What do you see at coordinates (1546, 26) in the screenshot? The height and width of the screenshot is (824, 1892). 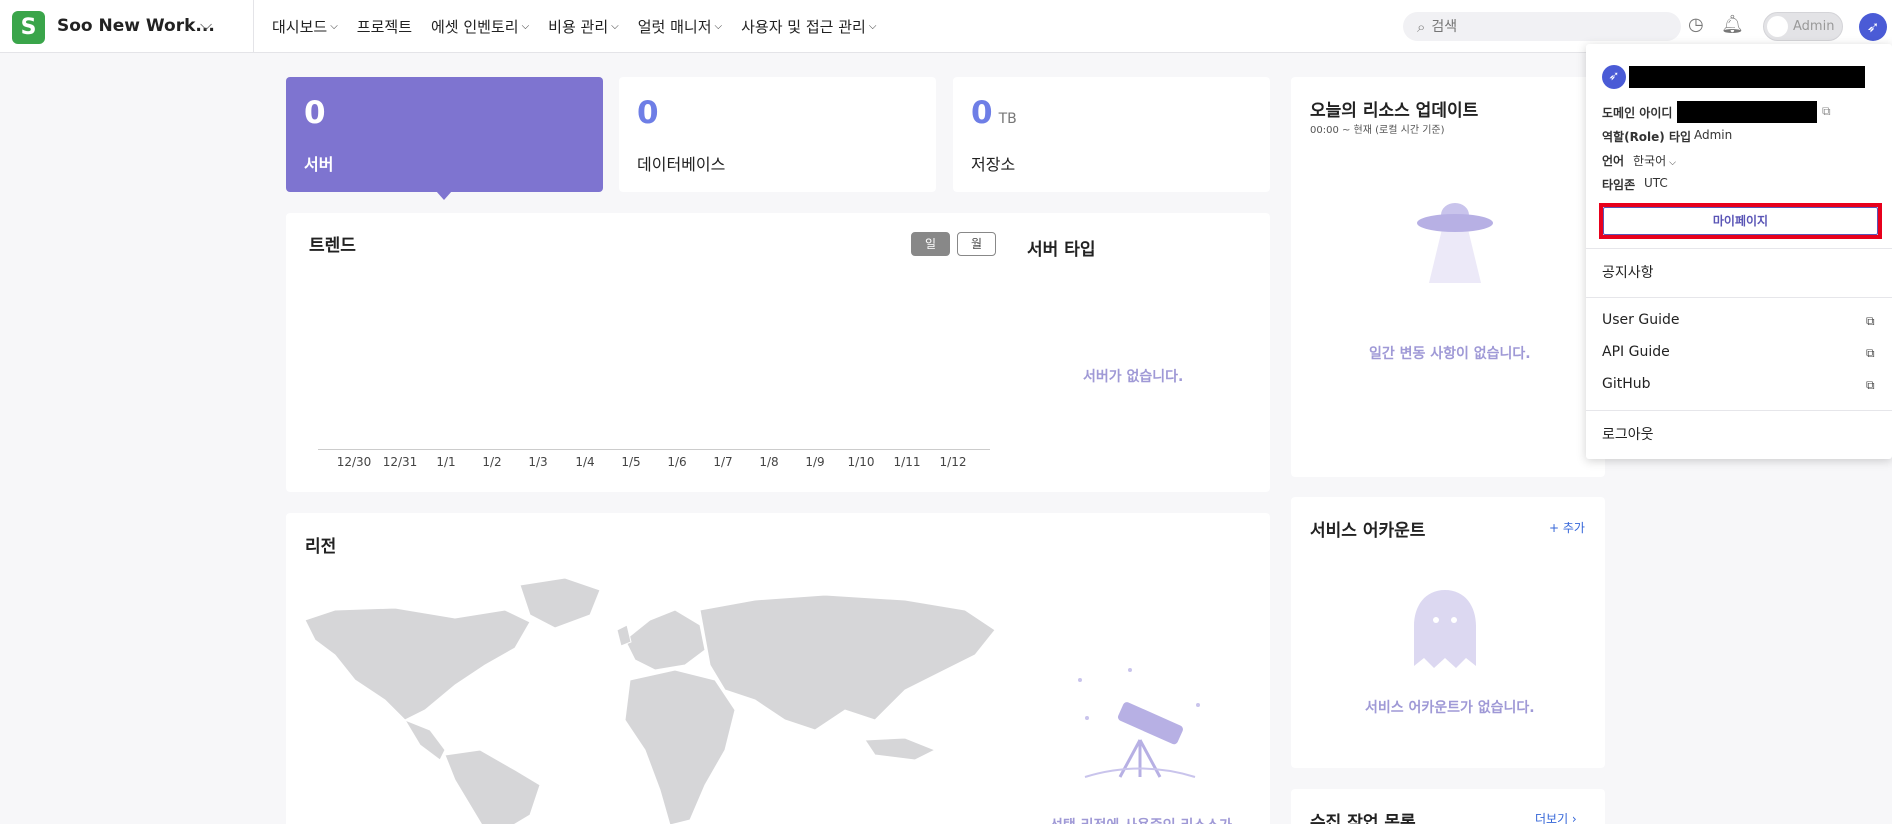 I see `search-input` at bounding box center [1546, 26].